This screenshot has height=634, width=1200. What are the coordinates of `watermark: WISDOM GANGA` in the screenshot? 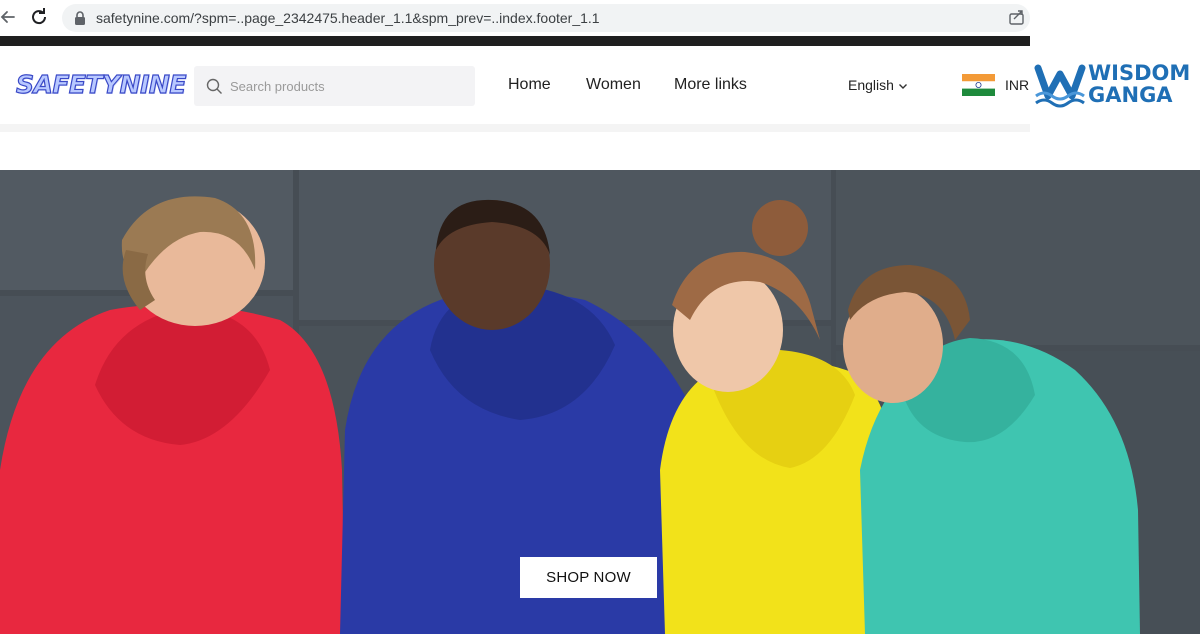 It's located at (1115, 85).